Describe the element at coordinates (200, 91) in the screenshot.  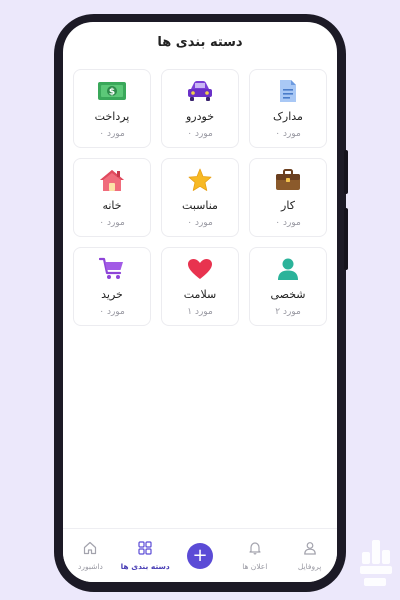
I see `car-icon` at that location.